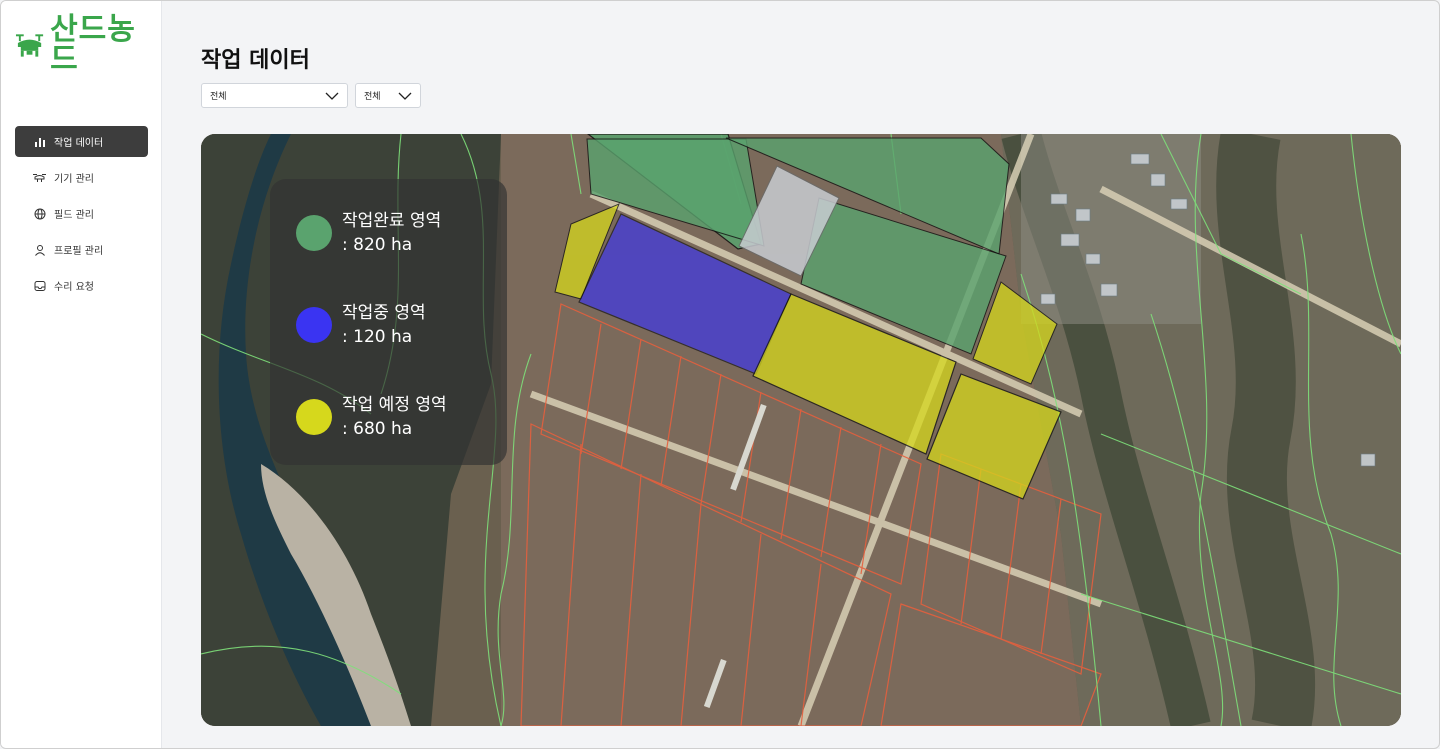  I want to click on sidebar-item-label: 작업 데이터, so click(79, 143).